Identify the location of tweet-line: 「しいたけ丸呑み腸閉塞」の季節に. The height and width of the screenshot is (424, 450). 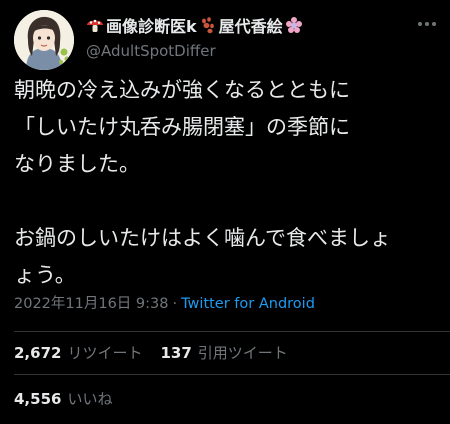
(182, 127).